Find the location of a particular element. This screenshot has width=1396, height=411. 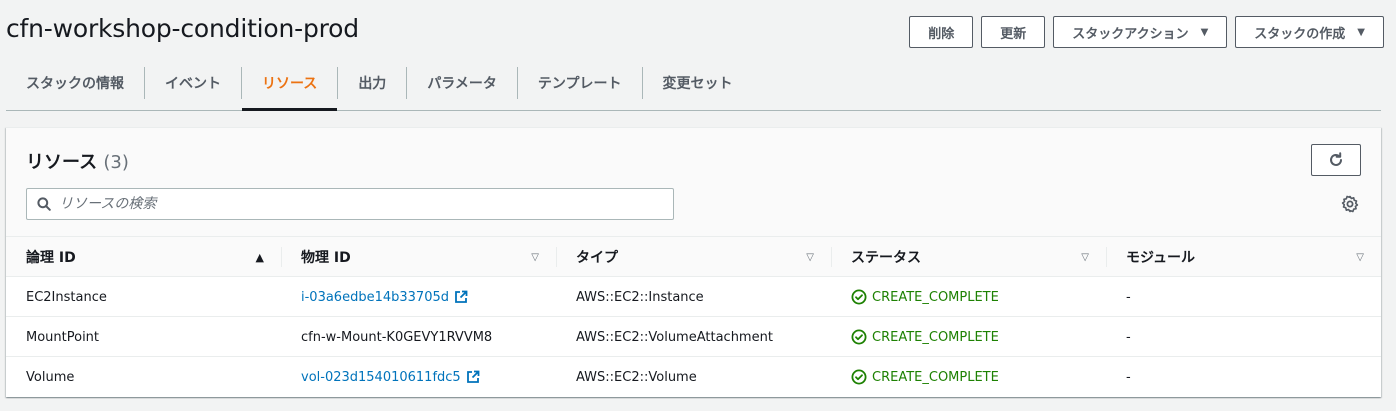

tab-label: 変更セット is located at coordinates (697, 84).